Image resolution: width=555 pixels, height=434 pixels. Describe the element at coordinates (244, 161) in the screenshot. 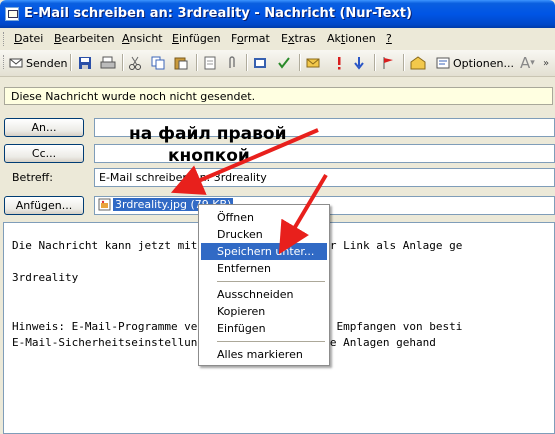

I see `arrow-to-attachment` at that location.